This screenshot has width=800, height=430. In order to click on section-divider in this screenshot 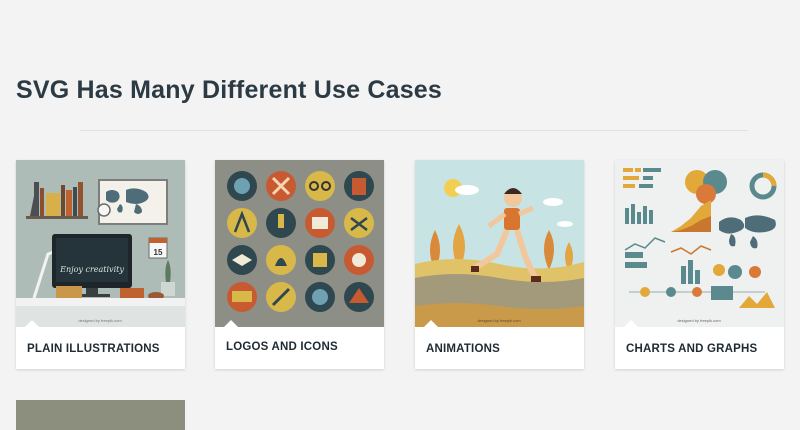, I will do `click(414, 130)`.